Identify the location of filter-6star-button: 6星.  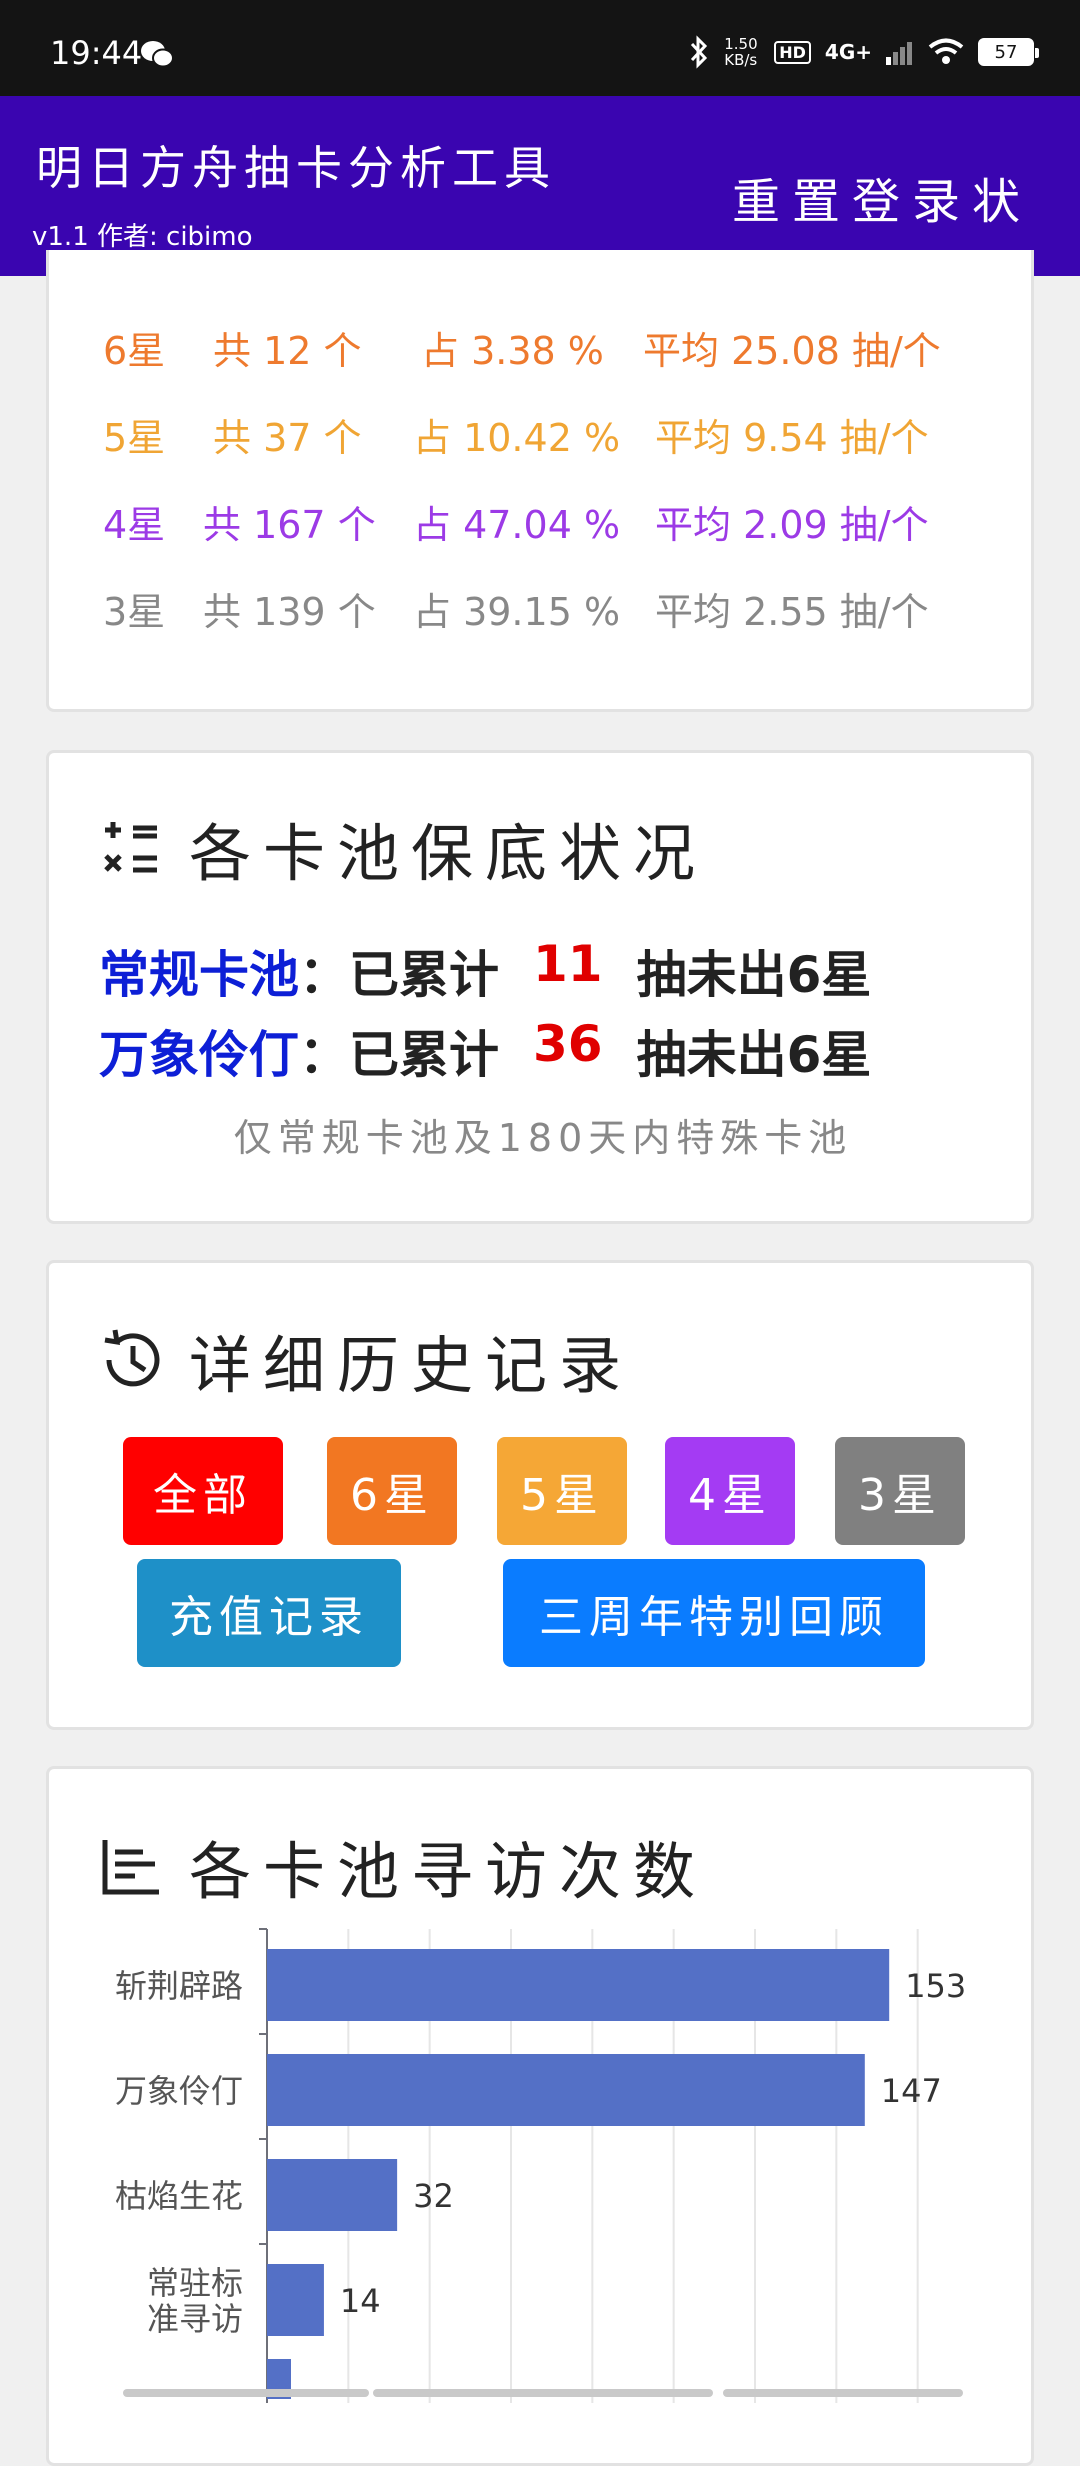
(392, 1491).